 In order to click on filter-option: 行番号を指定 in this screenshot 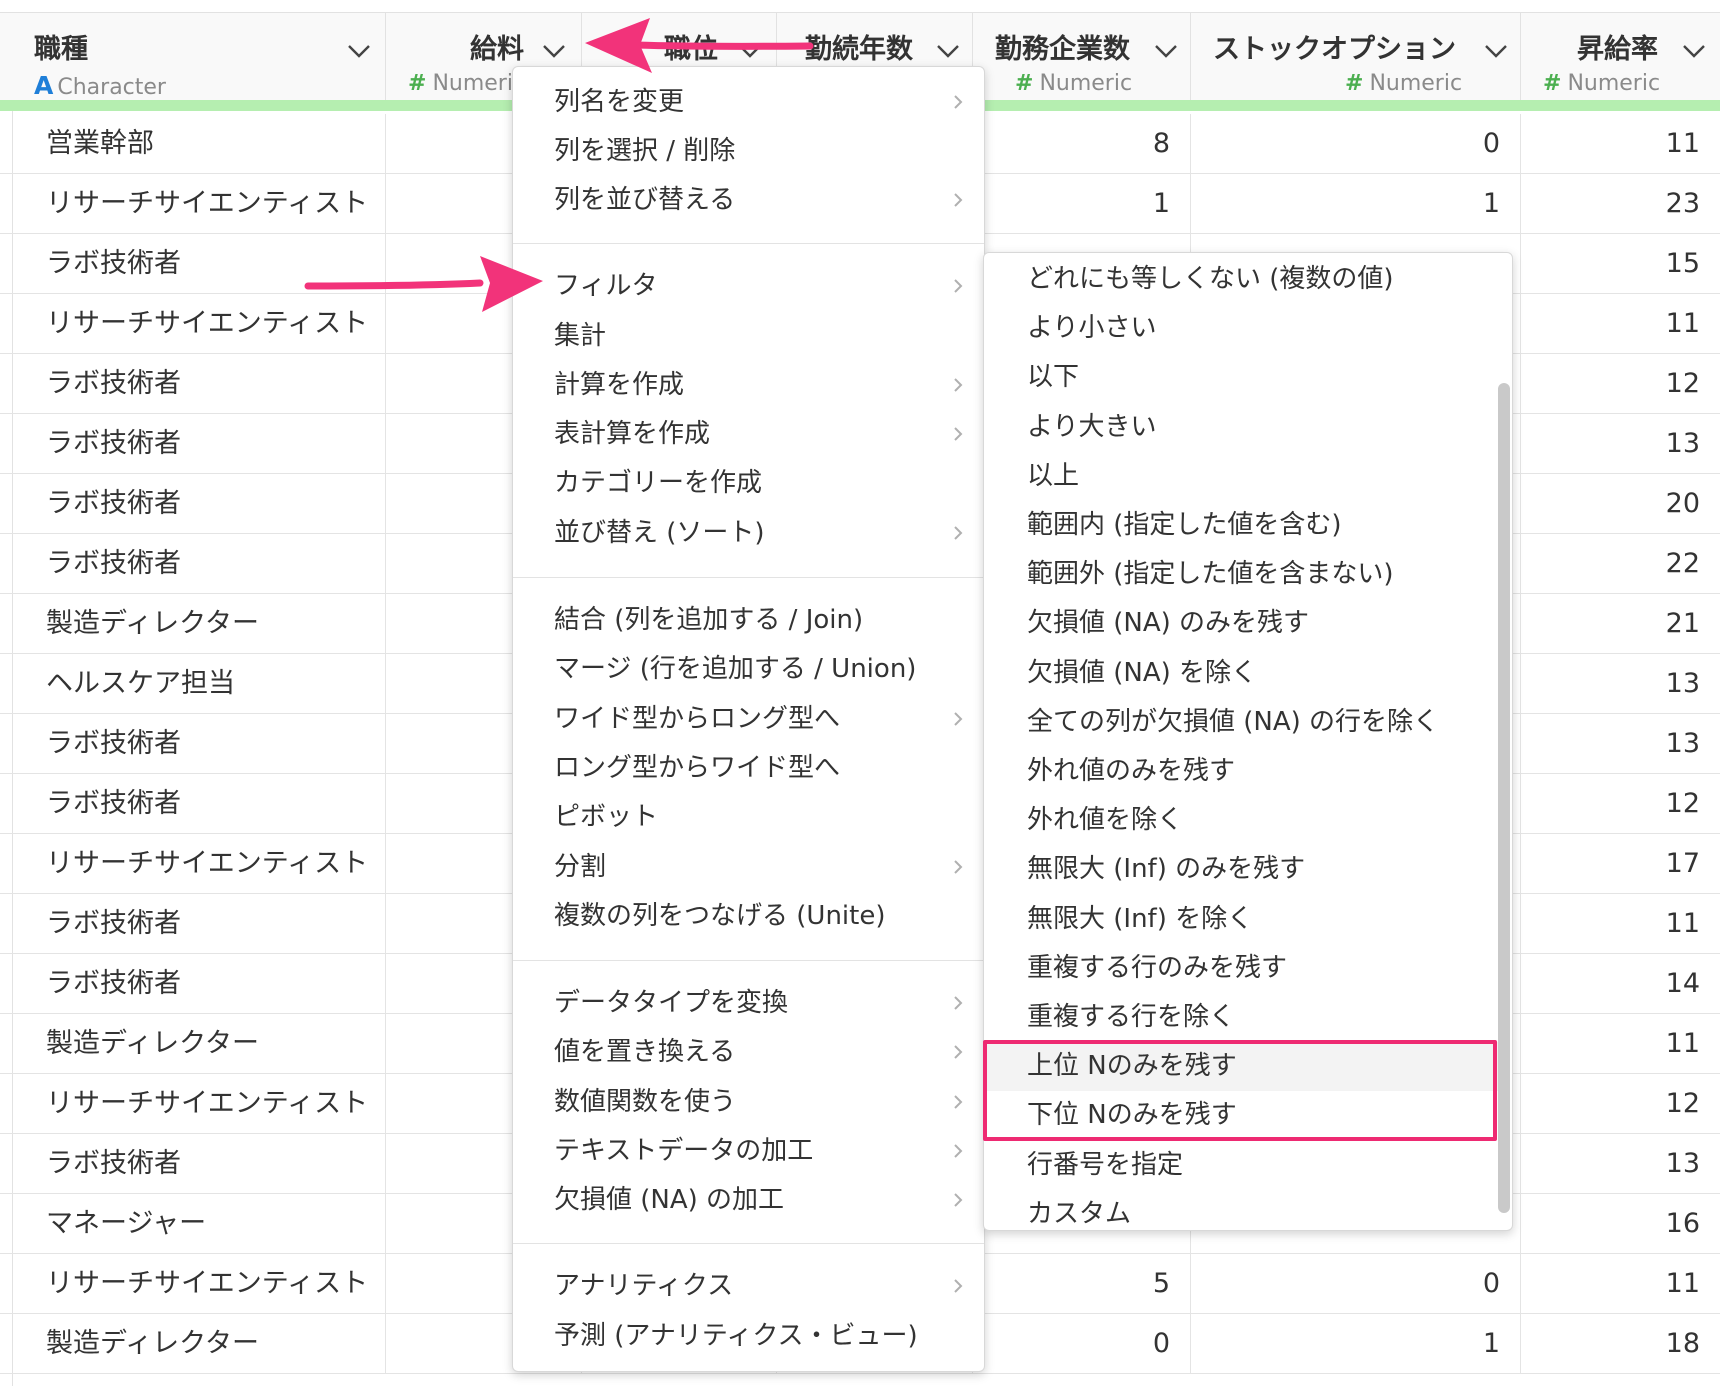, I will do `click(1241, 1165)`.